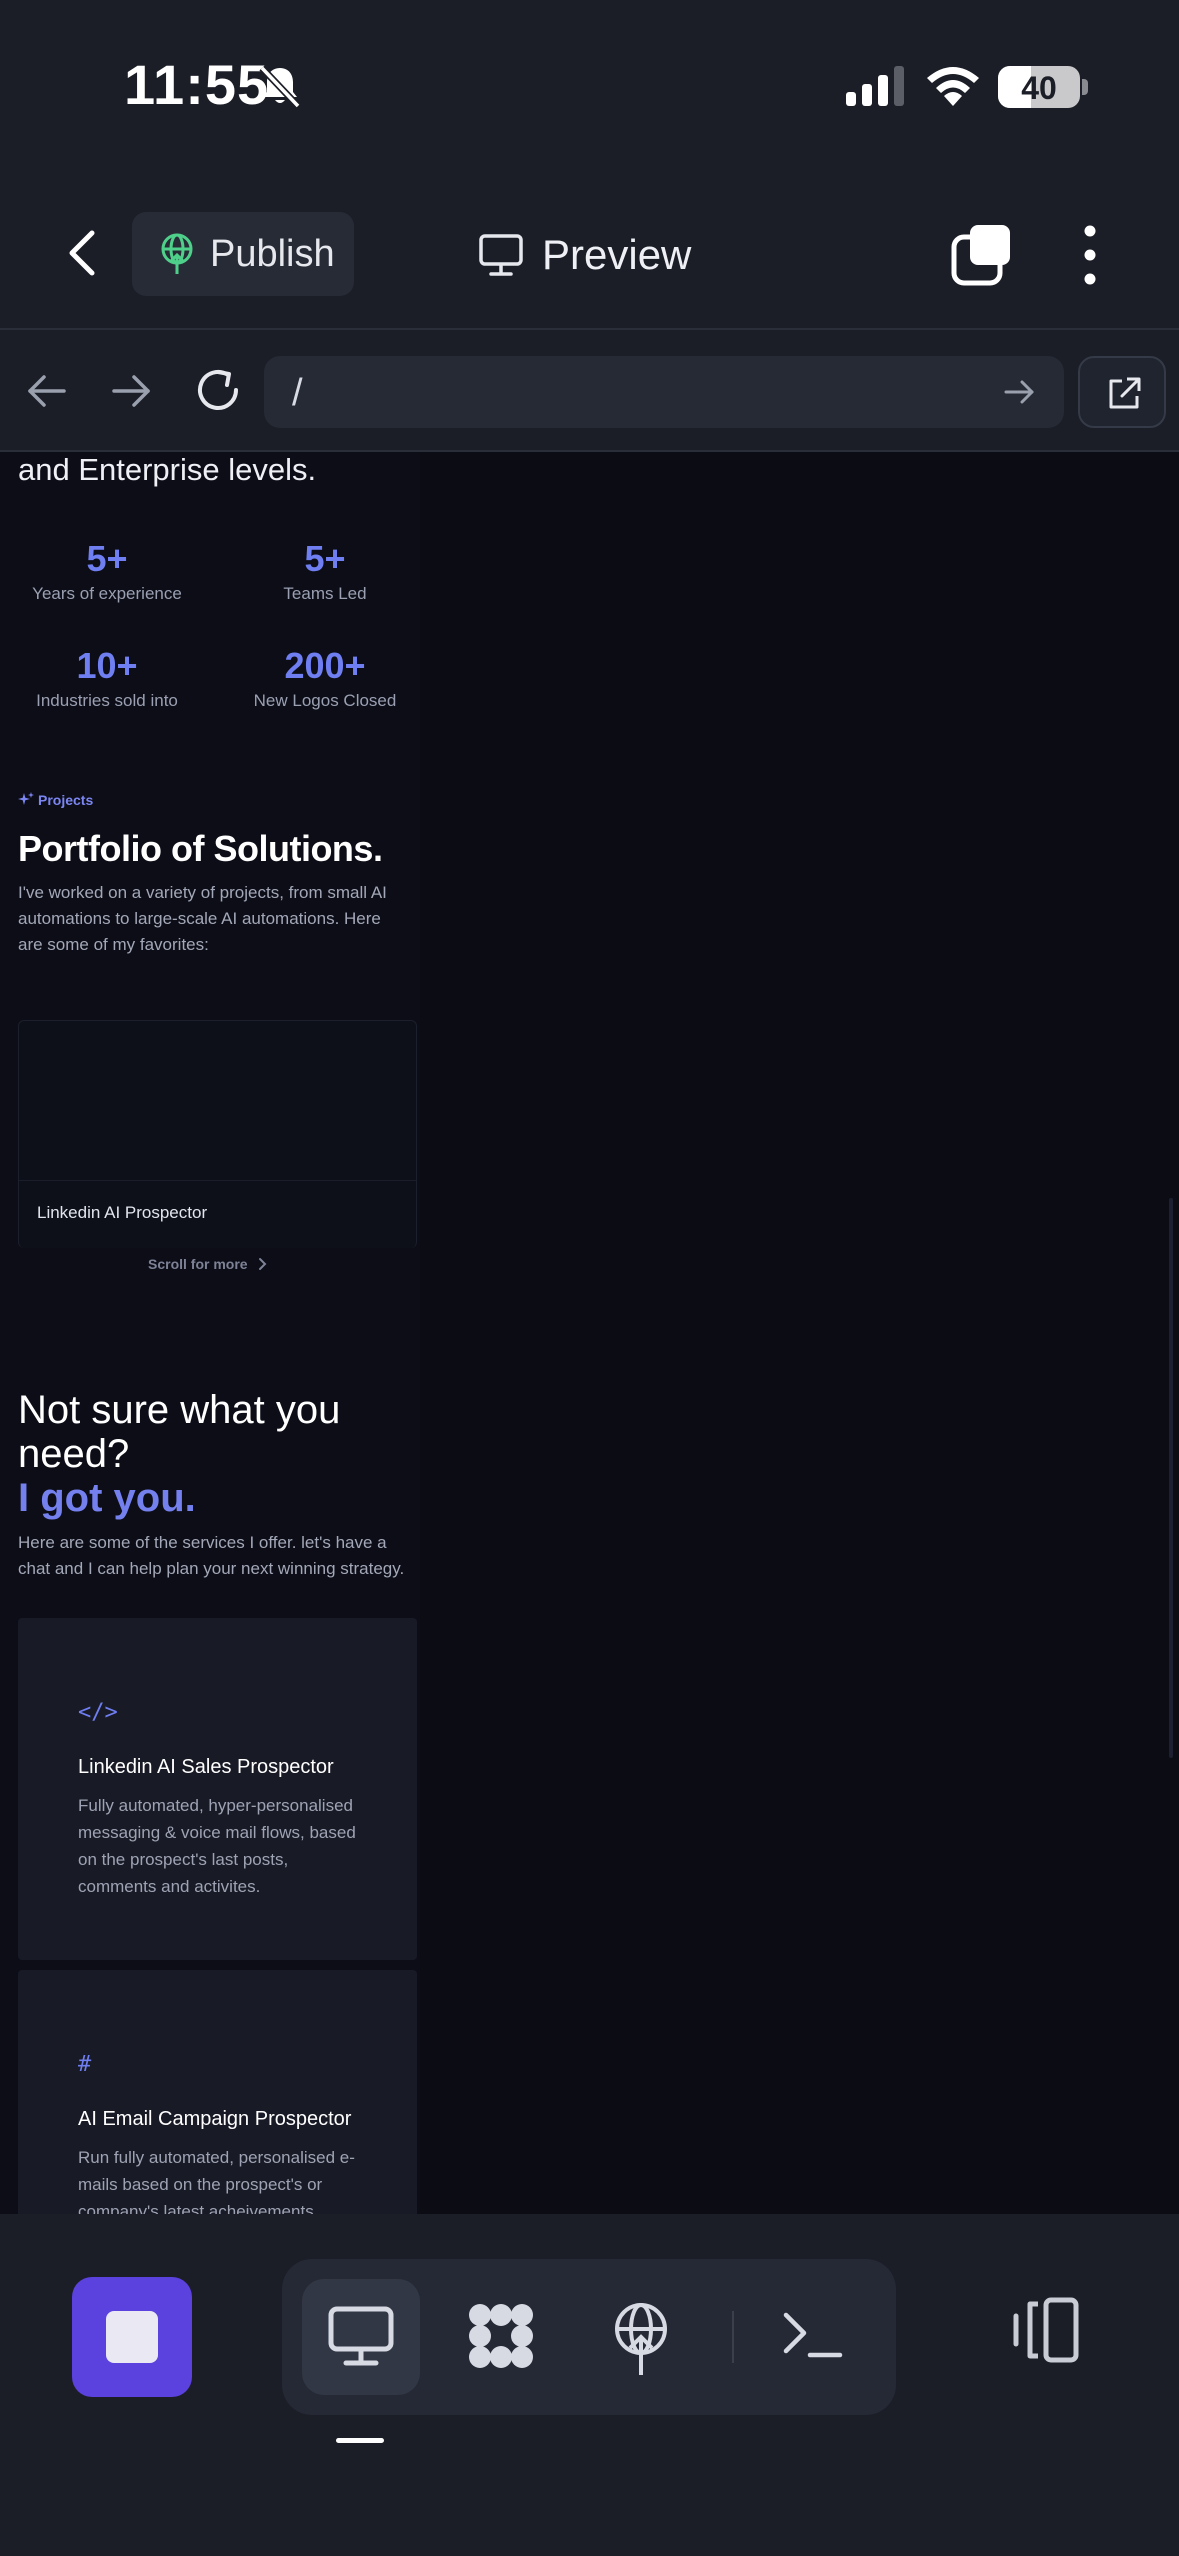 Image resolution: width=1179 pixels, height=2556 pixels. What do you see at coordinates (325, 700) in the screenshot?
I see `stat-label: New Logos Closed` at bounding box center [325, 700].